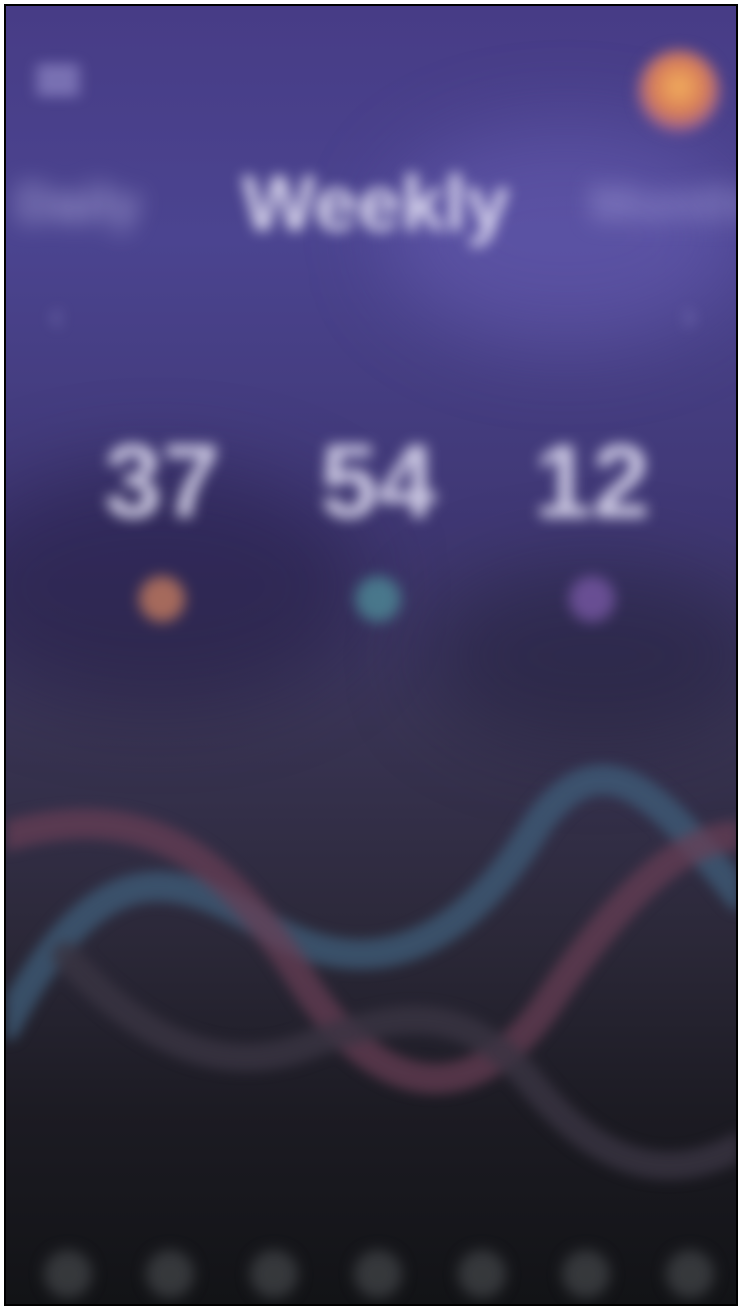  What do you see at coordinates (663, 204) in the screenshot?
I see `tab-monthly: Monthly` at bounding box center [663, 204].